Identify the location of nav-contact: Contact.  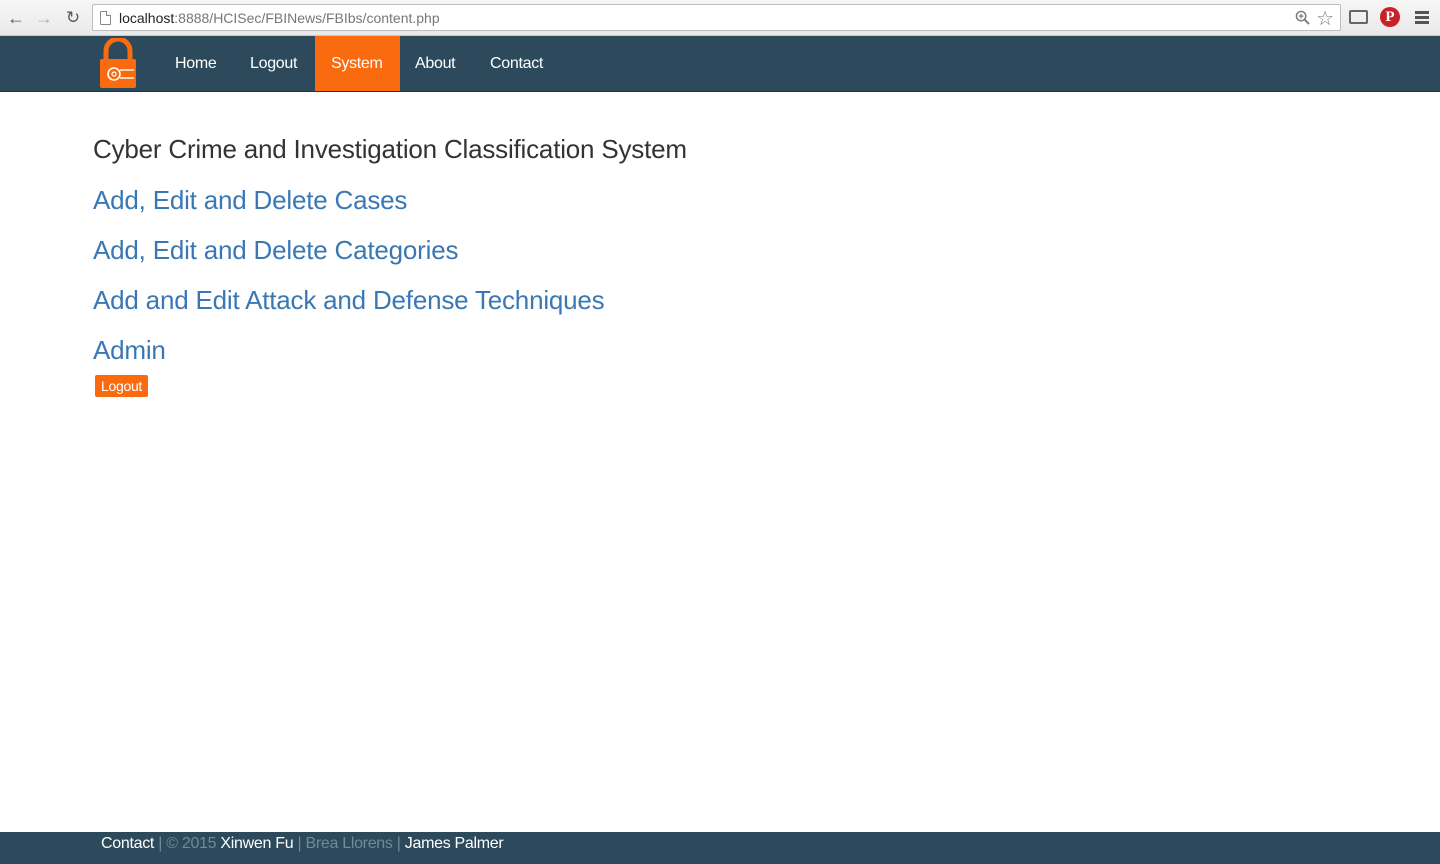
(516, 63).